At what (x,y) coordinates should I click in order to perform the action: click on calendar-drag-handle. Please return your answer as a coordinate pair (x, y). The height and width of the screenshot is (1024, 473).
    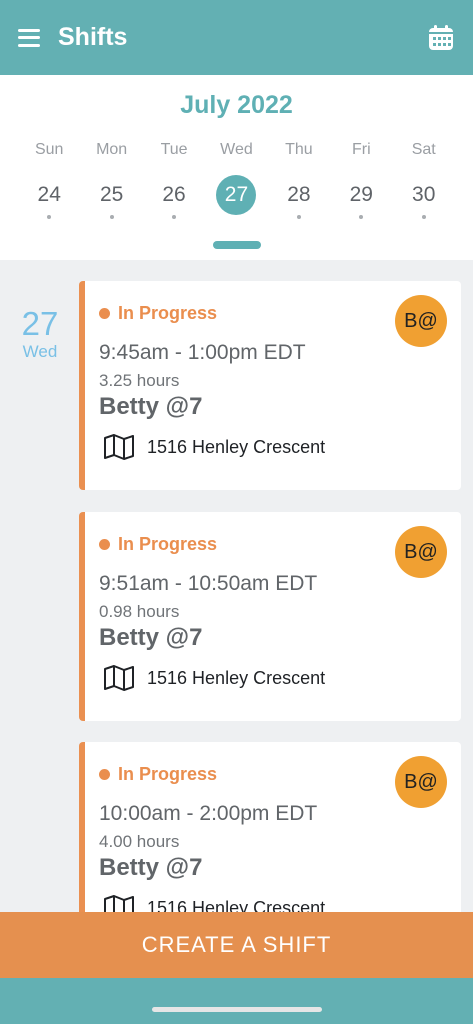
    Looking at the image, I should click on (237, 245).